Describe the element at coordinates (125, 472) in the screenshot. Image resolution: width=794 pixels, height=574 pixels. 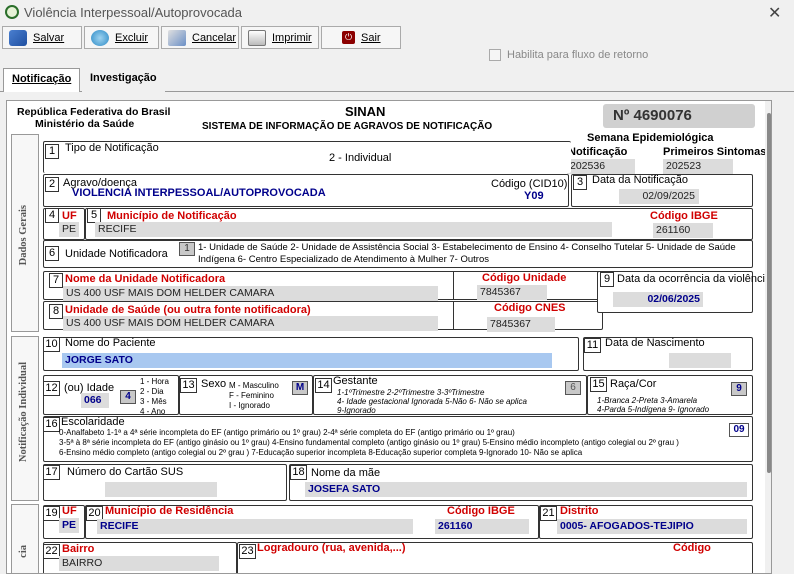
I see `field-17-label: Número do Cartão SUS` at that location.